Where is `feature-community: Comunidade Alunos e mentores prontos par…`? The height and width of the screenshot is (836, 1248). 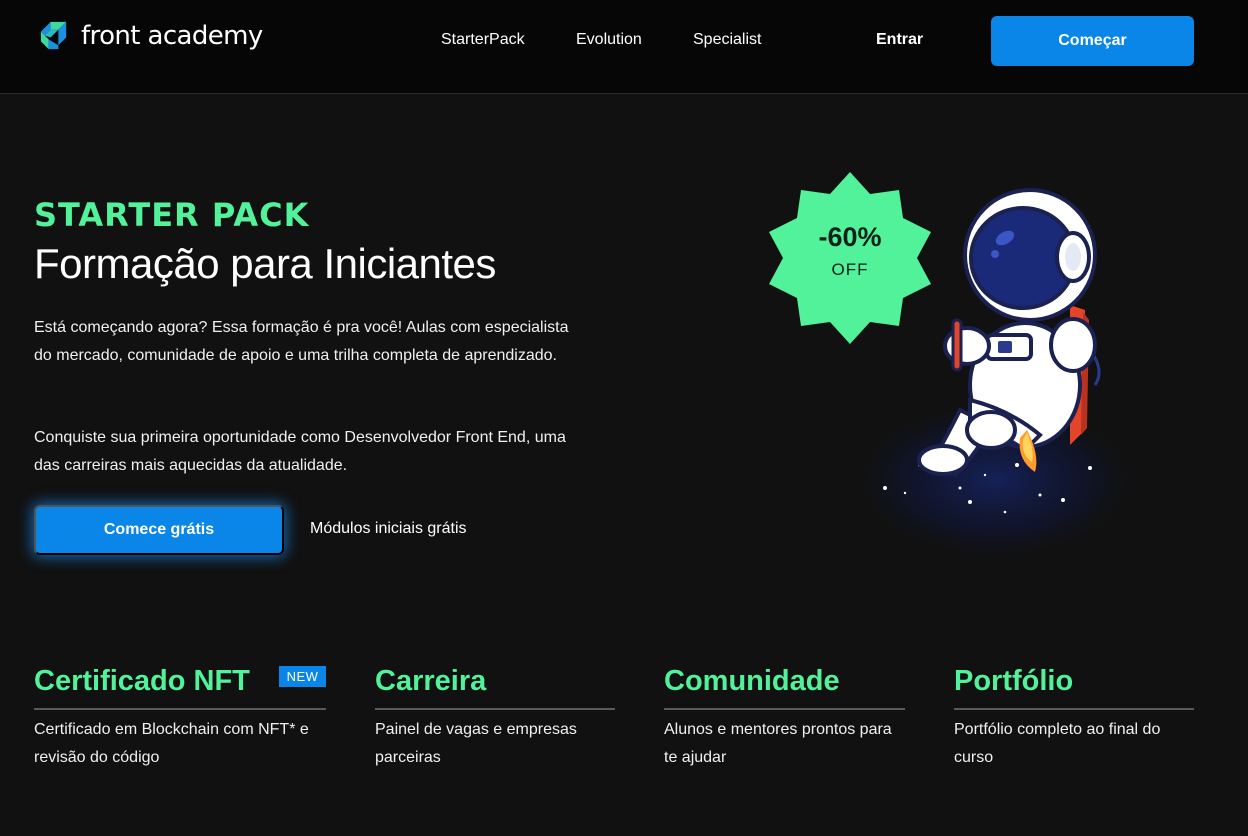 feature-community: Comunidade Alunos e mentores prontos par… is located at coordinates (784, 715).